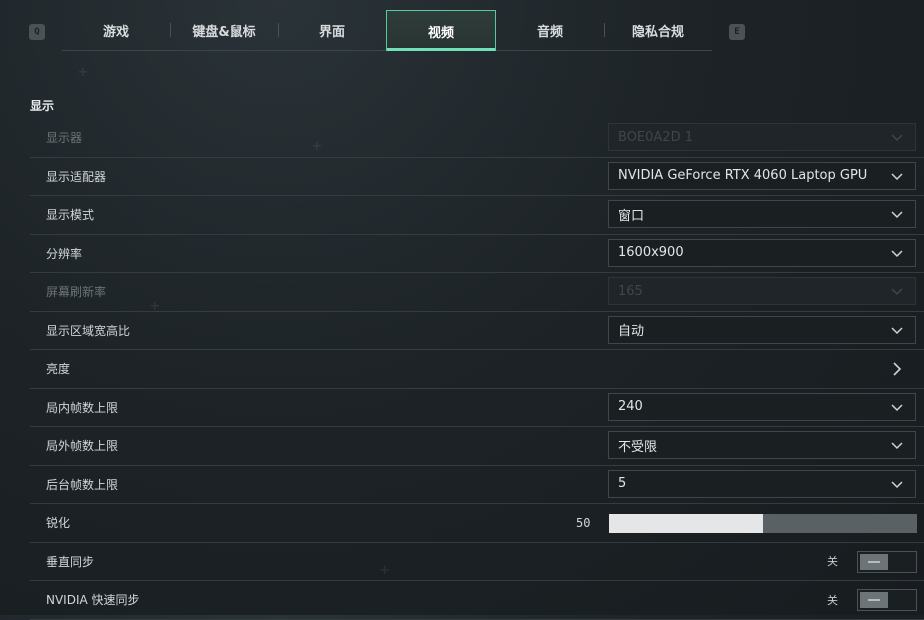  I want to click on tab-list: 游戏 键盘&鼠标 界面 视频 音频 隐私合规, so click(387, 30).